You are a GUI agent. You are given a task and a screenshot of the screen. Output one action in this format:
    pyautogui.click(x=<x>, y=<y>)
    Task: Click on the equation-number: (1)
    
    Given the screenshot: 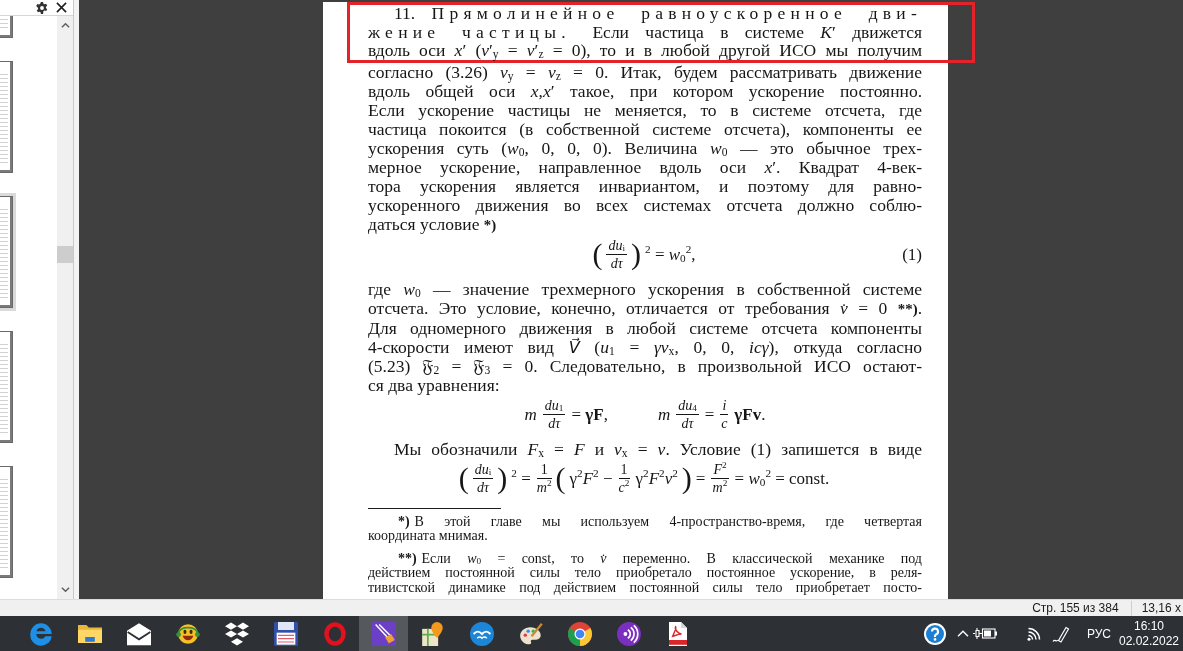 What is the action you would take?
    pyautogui.click(x=912, y=254)
    